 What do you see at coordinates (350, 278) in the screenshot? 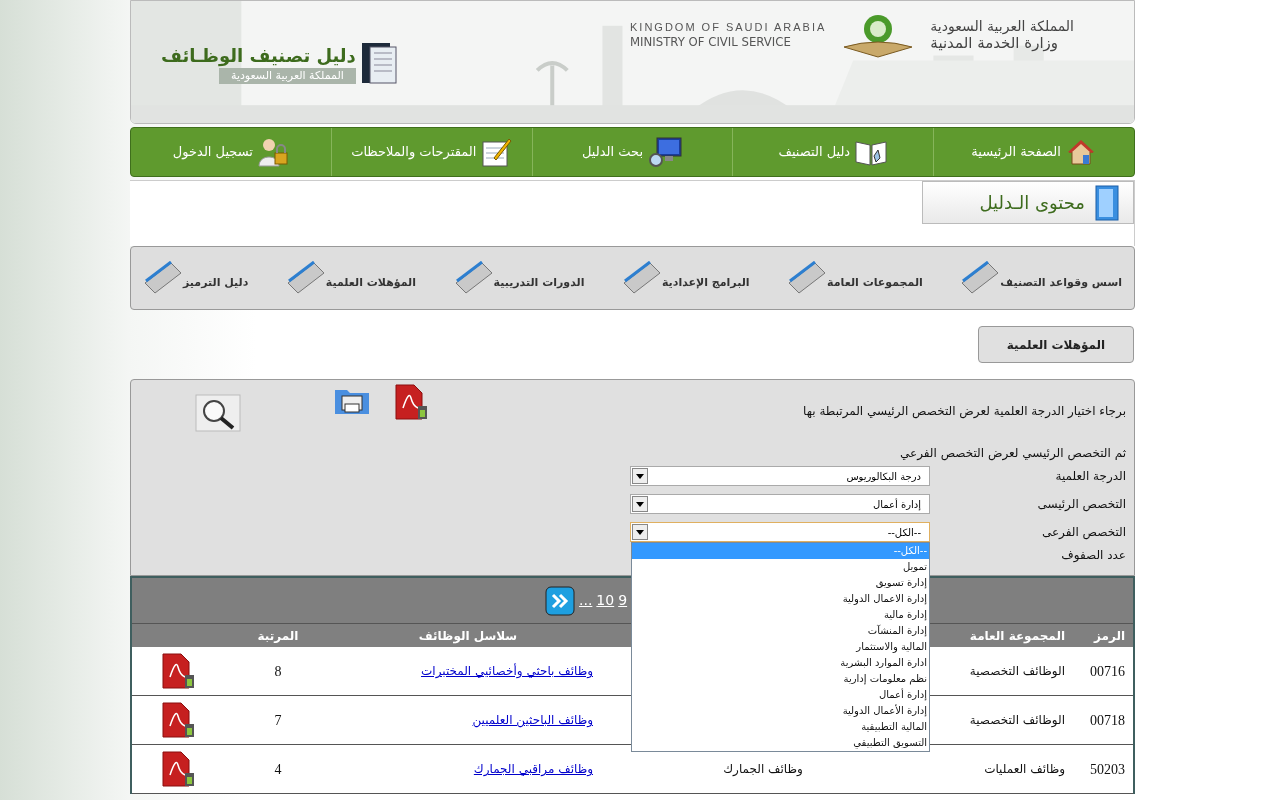
I see `category-tab: المؤهلات العلمية` at bounding box center [350, 278].